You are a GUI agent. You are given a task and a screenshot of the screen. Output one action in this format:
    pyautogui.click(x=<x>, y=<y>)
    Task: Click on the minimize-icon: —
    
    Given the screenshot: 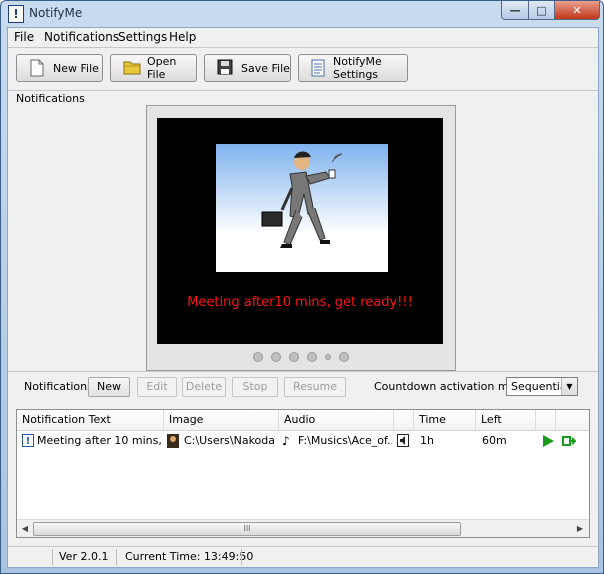 What is the action you would take?
    pyautogui.click(x=515, y=10)
    